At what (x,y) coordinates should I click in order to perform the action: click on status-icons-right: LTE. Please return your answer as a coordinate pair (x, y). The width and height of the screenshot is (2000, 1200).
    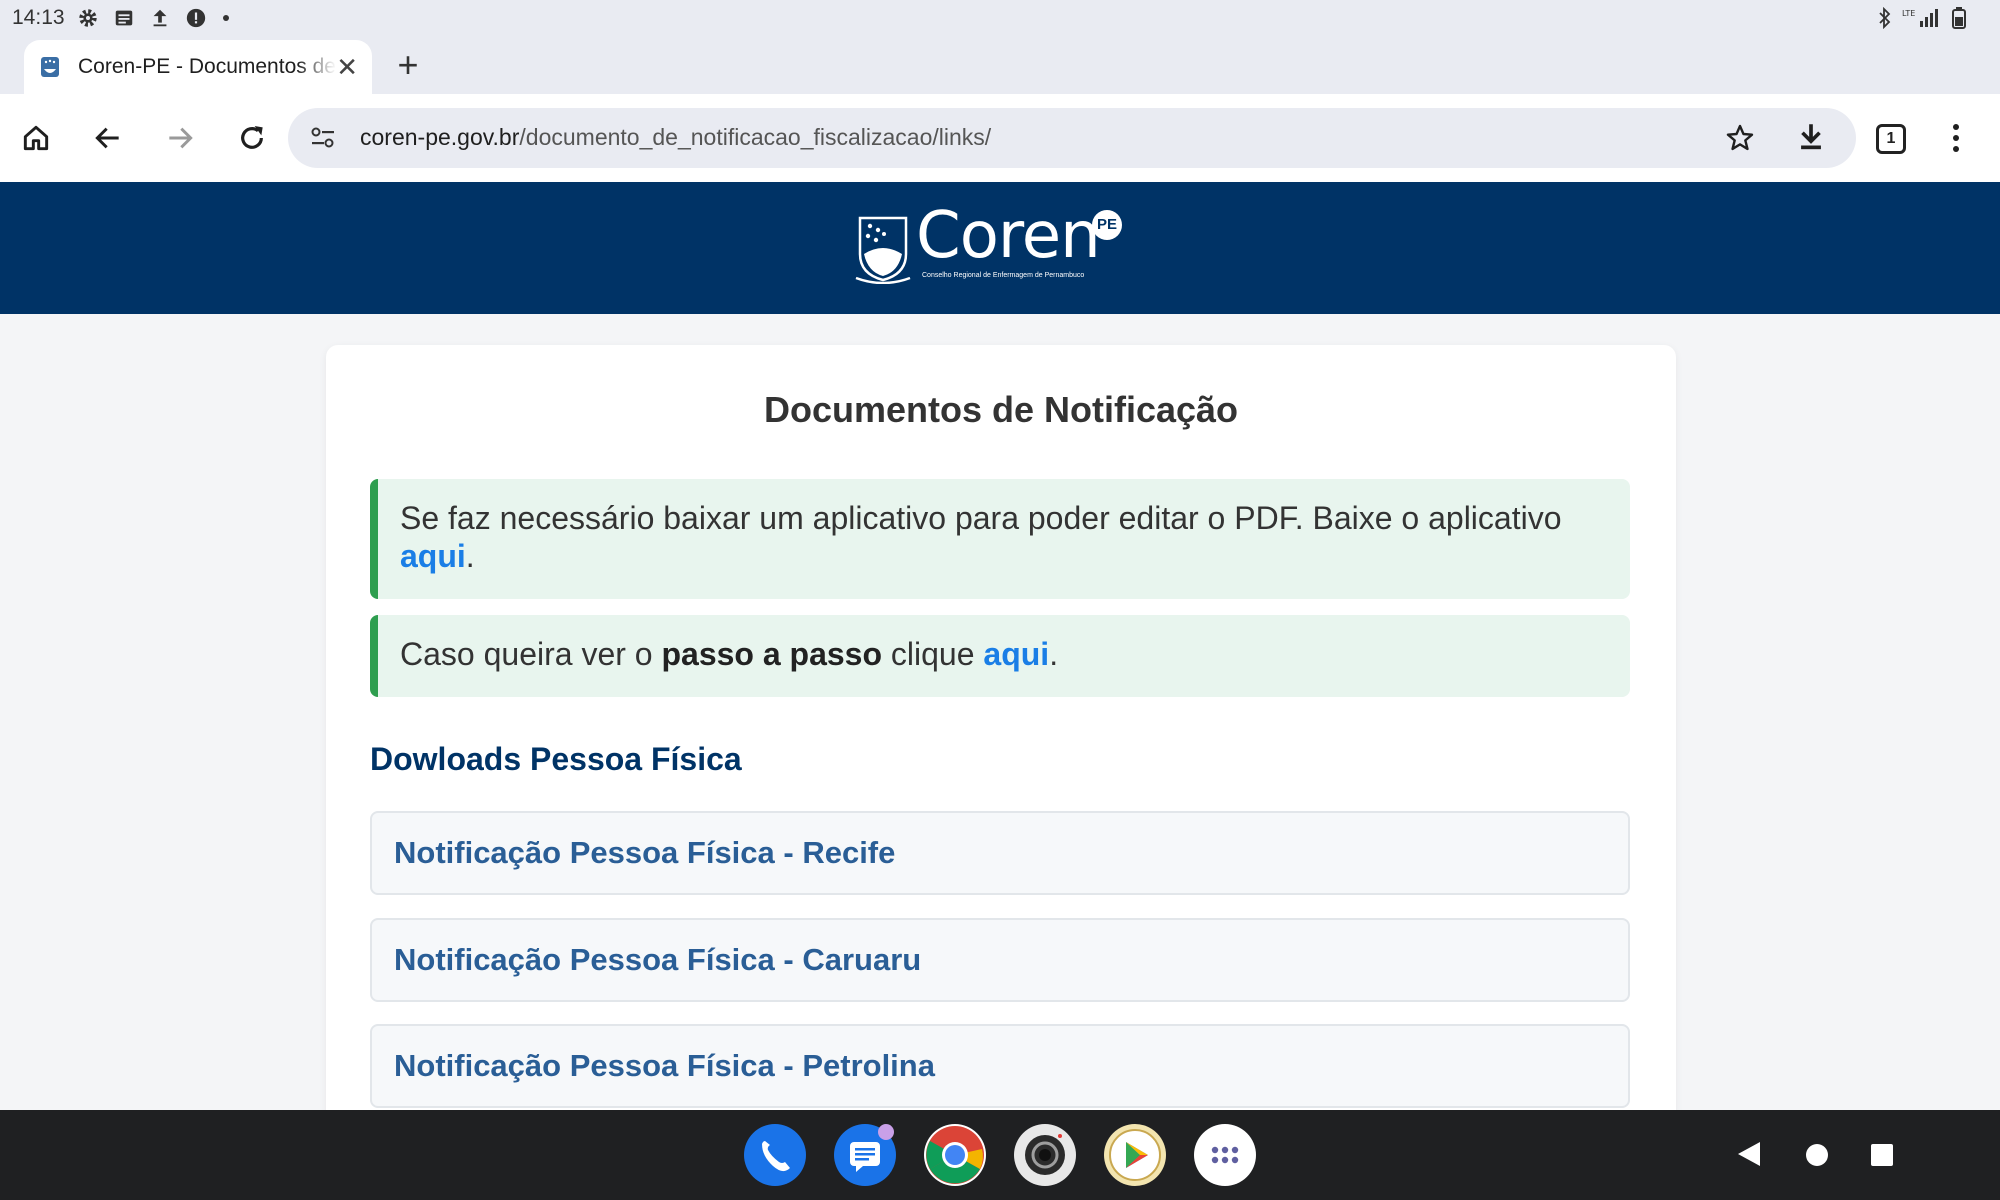
    Looking at the image, I should click on (1933, 18).